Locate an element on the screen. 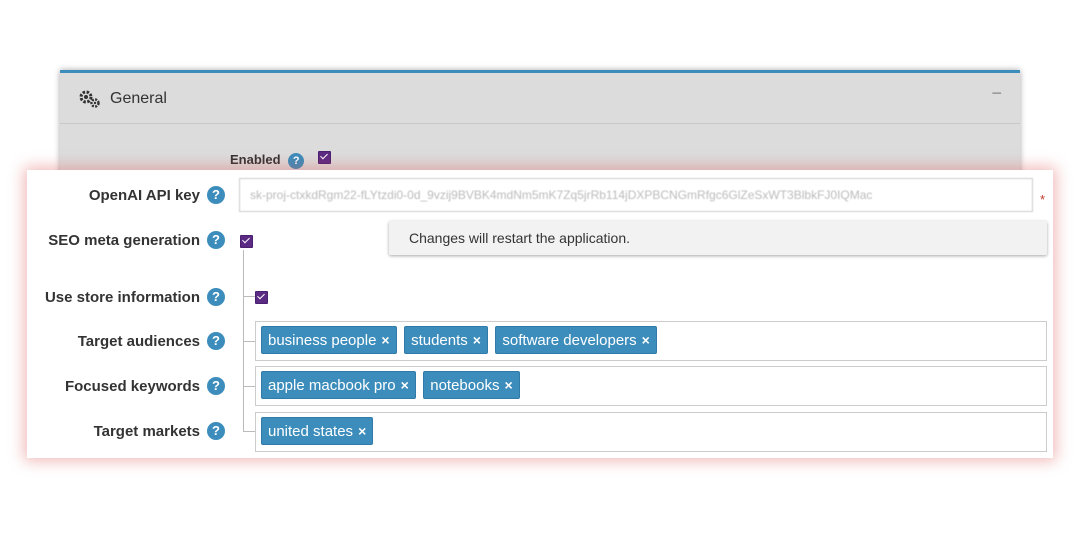 Image resolution: width=1080 pixels, height=536 pixels. panel-title: General is located at coordinates (138, 98).